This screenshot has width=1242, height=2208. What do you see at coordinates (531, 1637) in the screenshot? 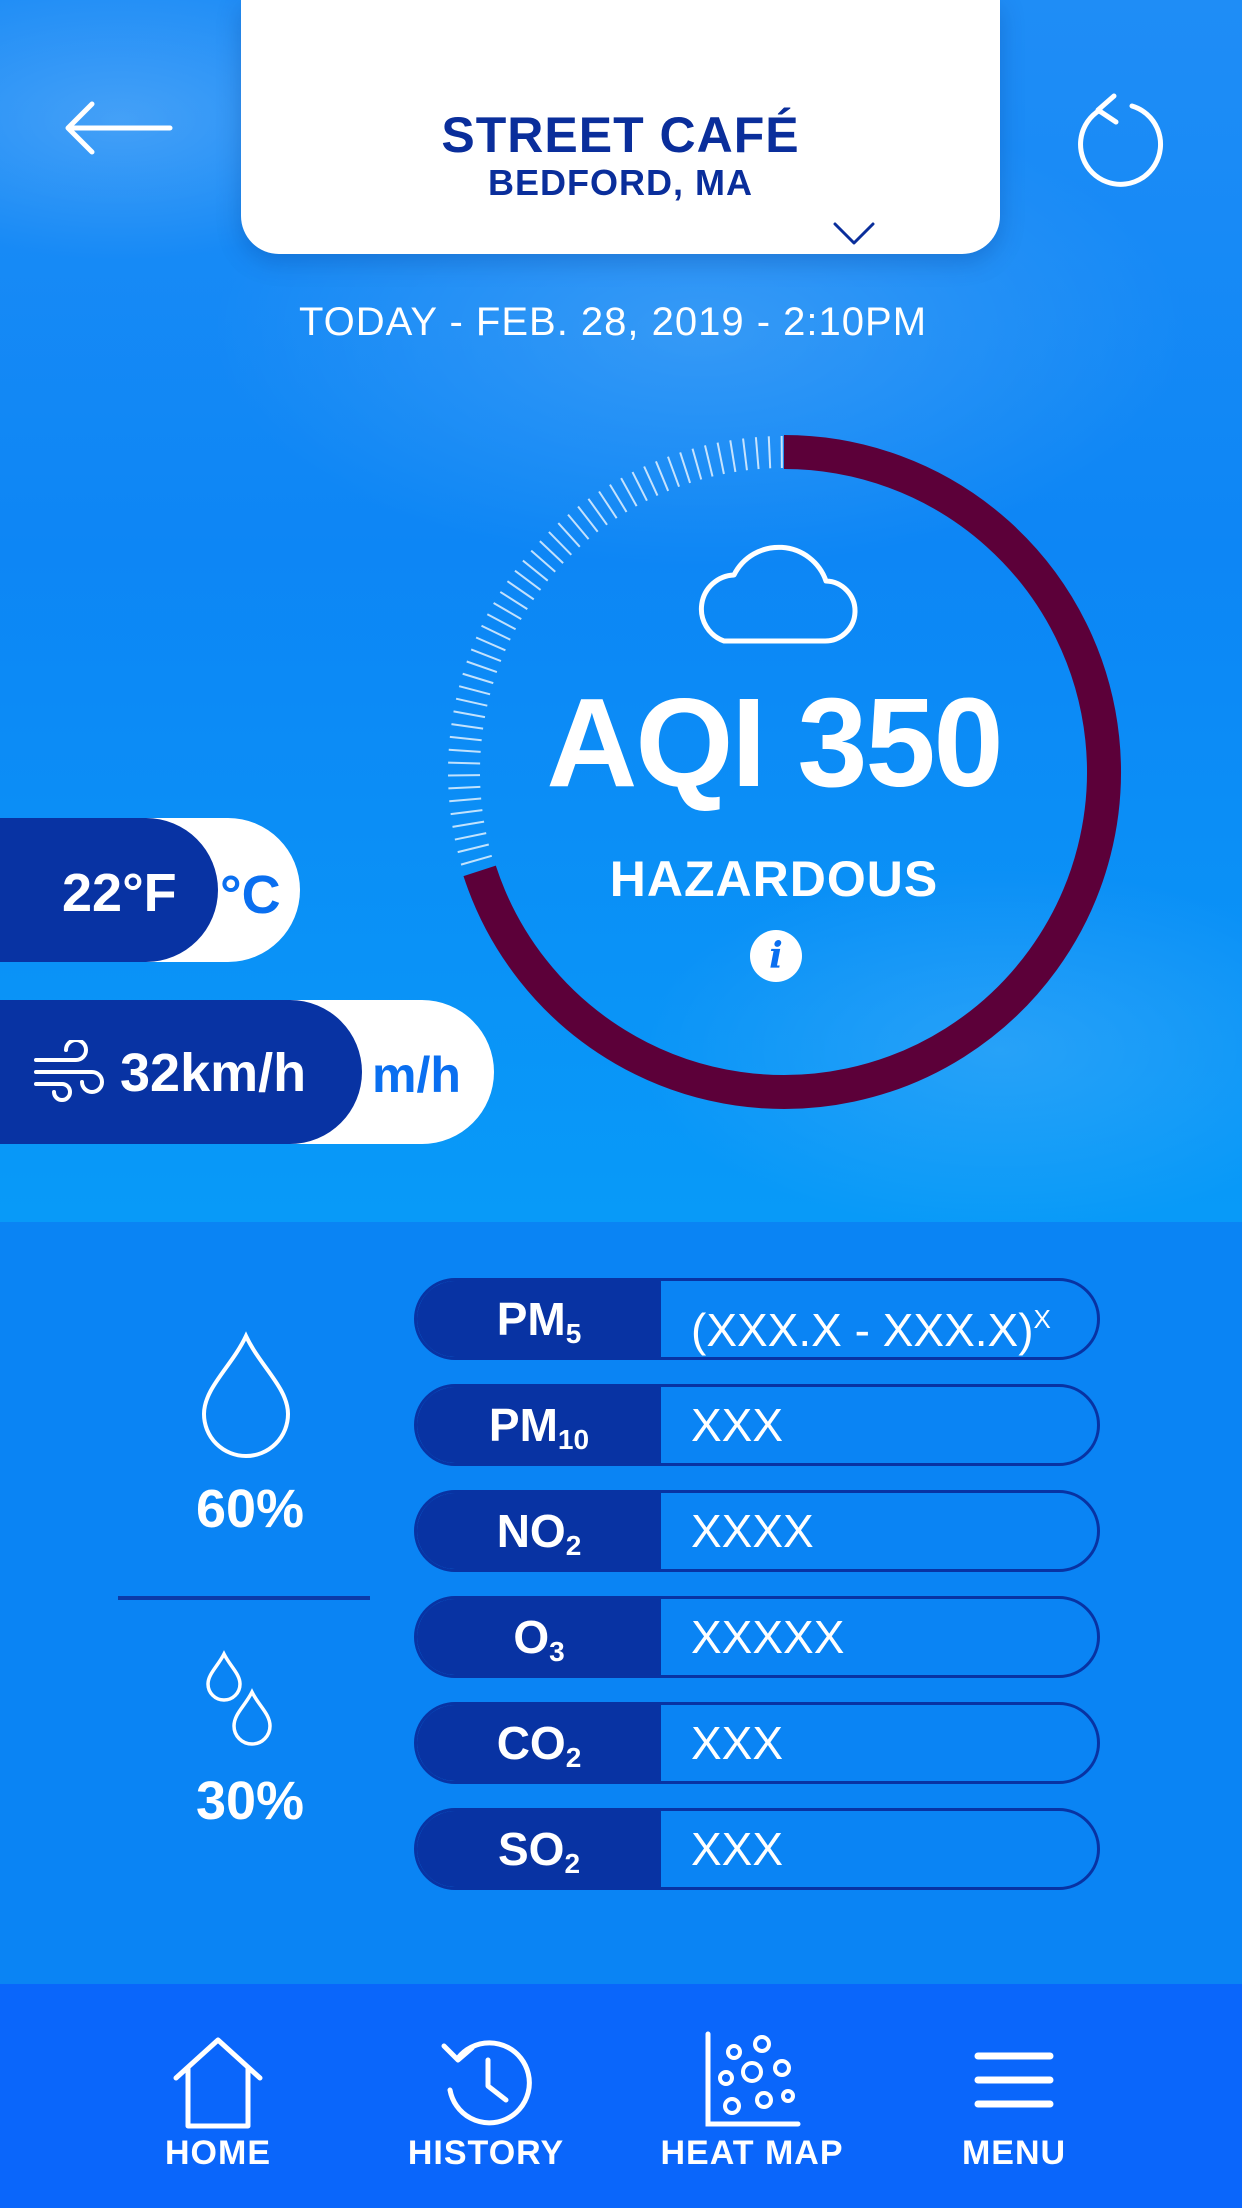
I see `pollutant-symbol: O` at bounding box center [531, 1637].